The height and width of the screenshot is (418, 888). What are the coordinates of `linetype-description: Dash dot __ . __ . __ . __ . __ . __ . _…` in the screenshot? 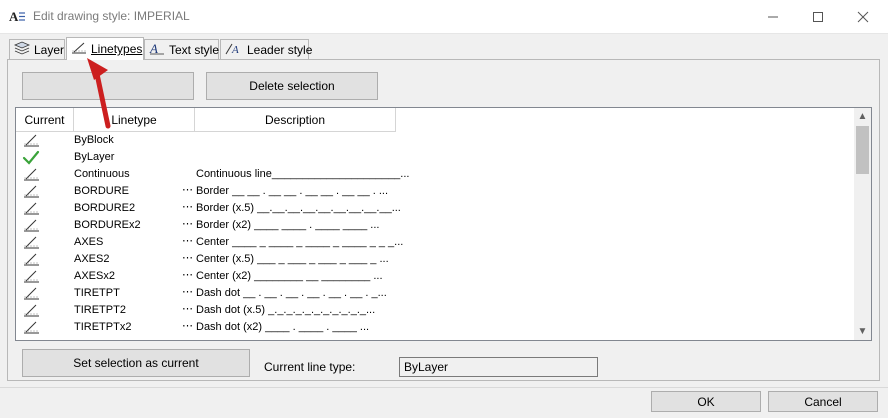 It's located at (291, 293).